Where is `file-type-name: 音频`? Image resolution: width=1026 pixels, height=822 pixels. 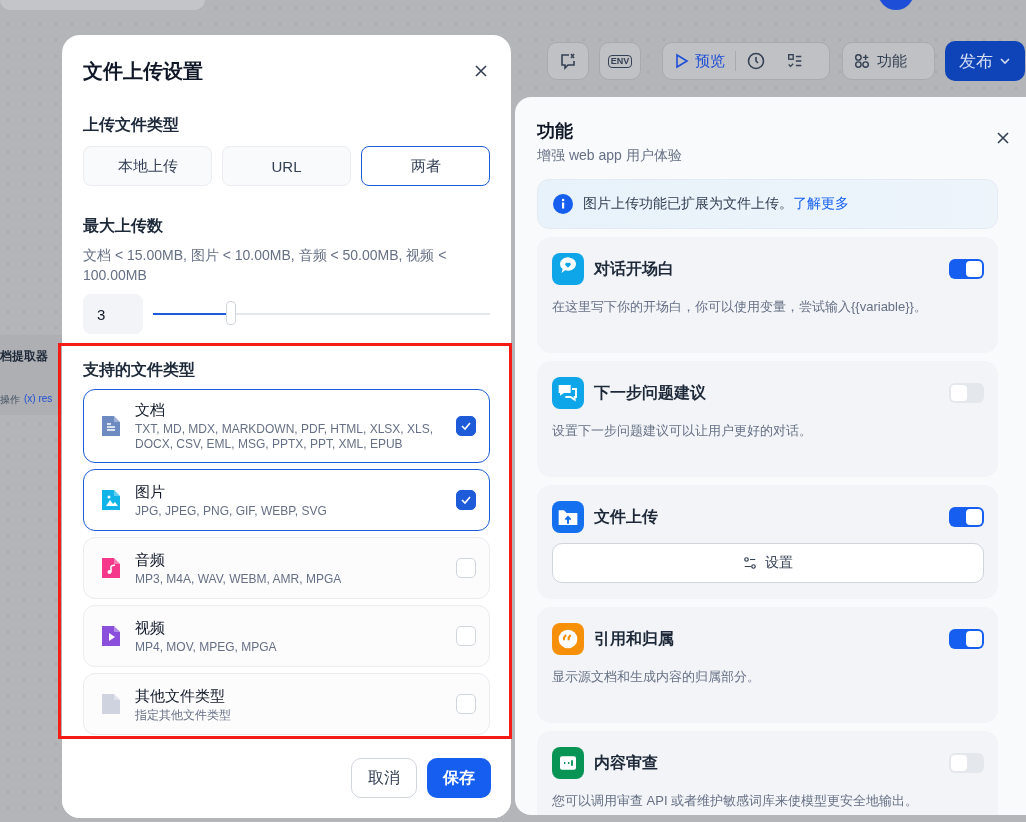 file-type-name: 音频 is located at coordinates (150, 559).